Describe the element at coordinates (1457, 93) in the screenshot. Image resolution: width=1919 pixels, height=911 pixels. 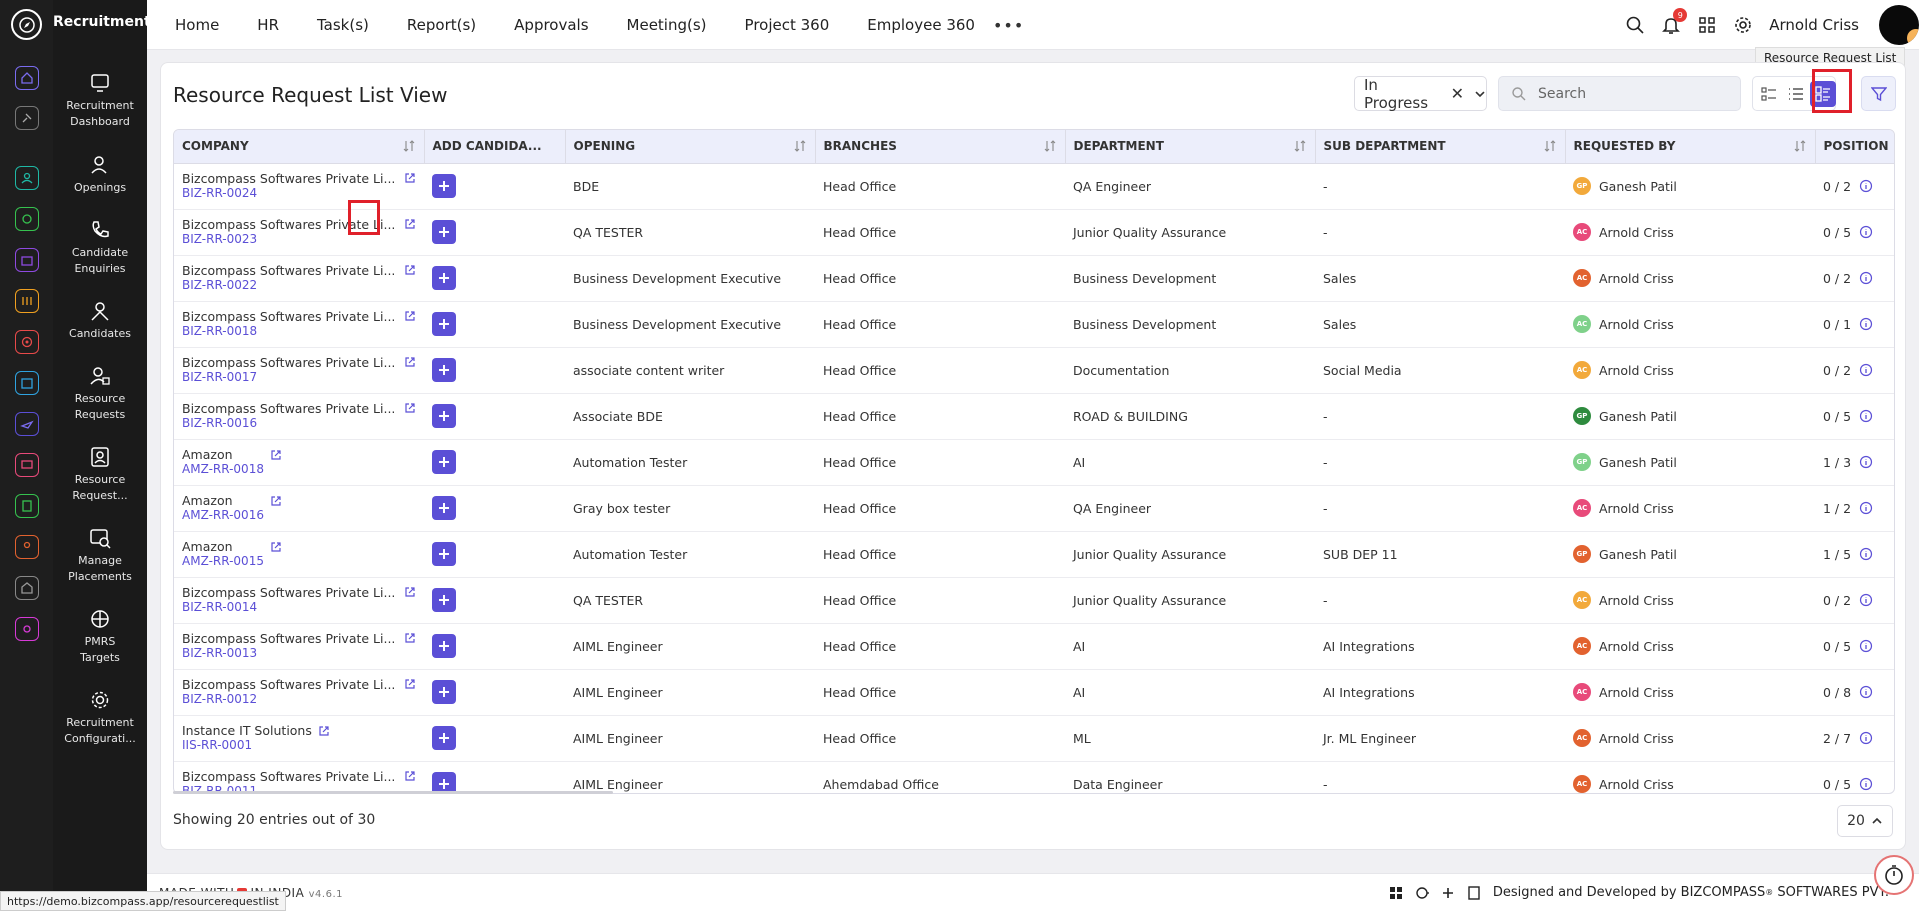
I see `clear-filter-icon: ✕` at that location.